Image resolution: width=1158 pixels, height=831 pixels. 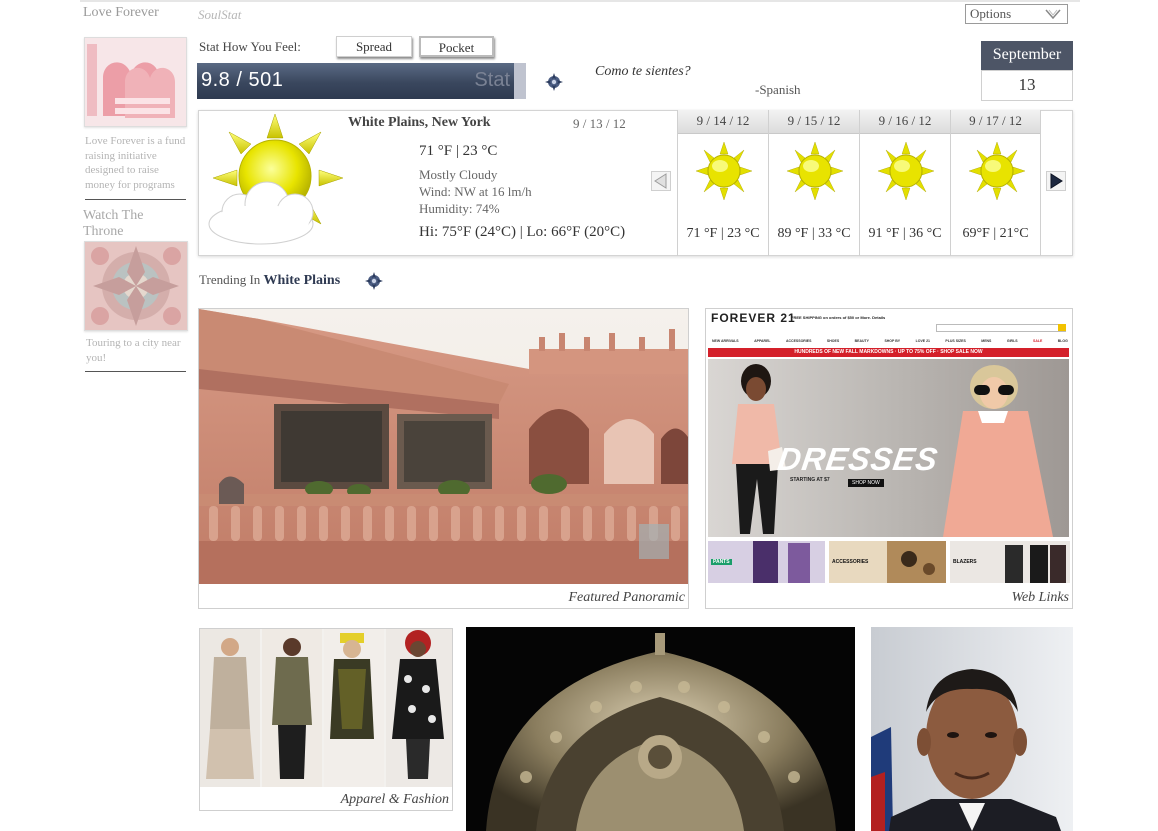 What do you see at coordinates (458, 151) in the screenshot?
I see `current-temperature: 71 °F | 23 °C` at bounding box center [458, 151].